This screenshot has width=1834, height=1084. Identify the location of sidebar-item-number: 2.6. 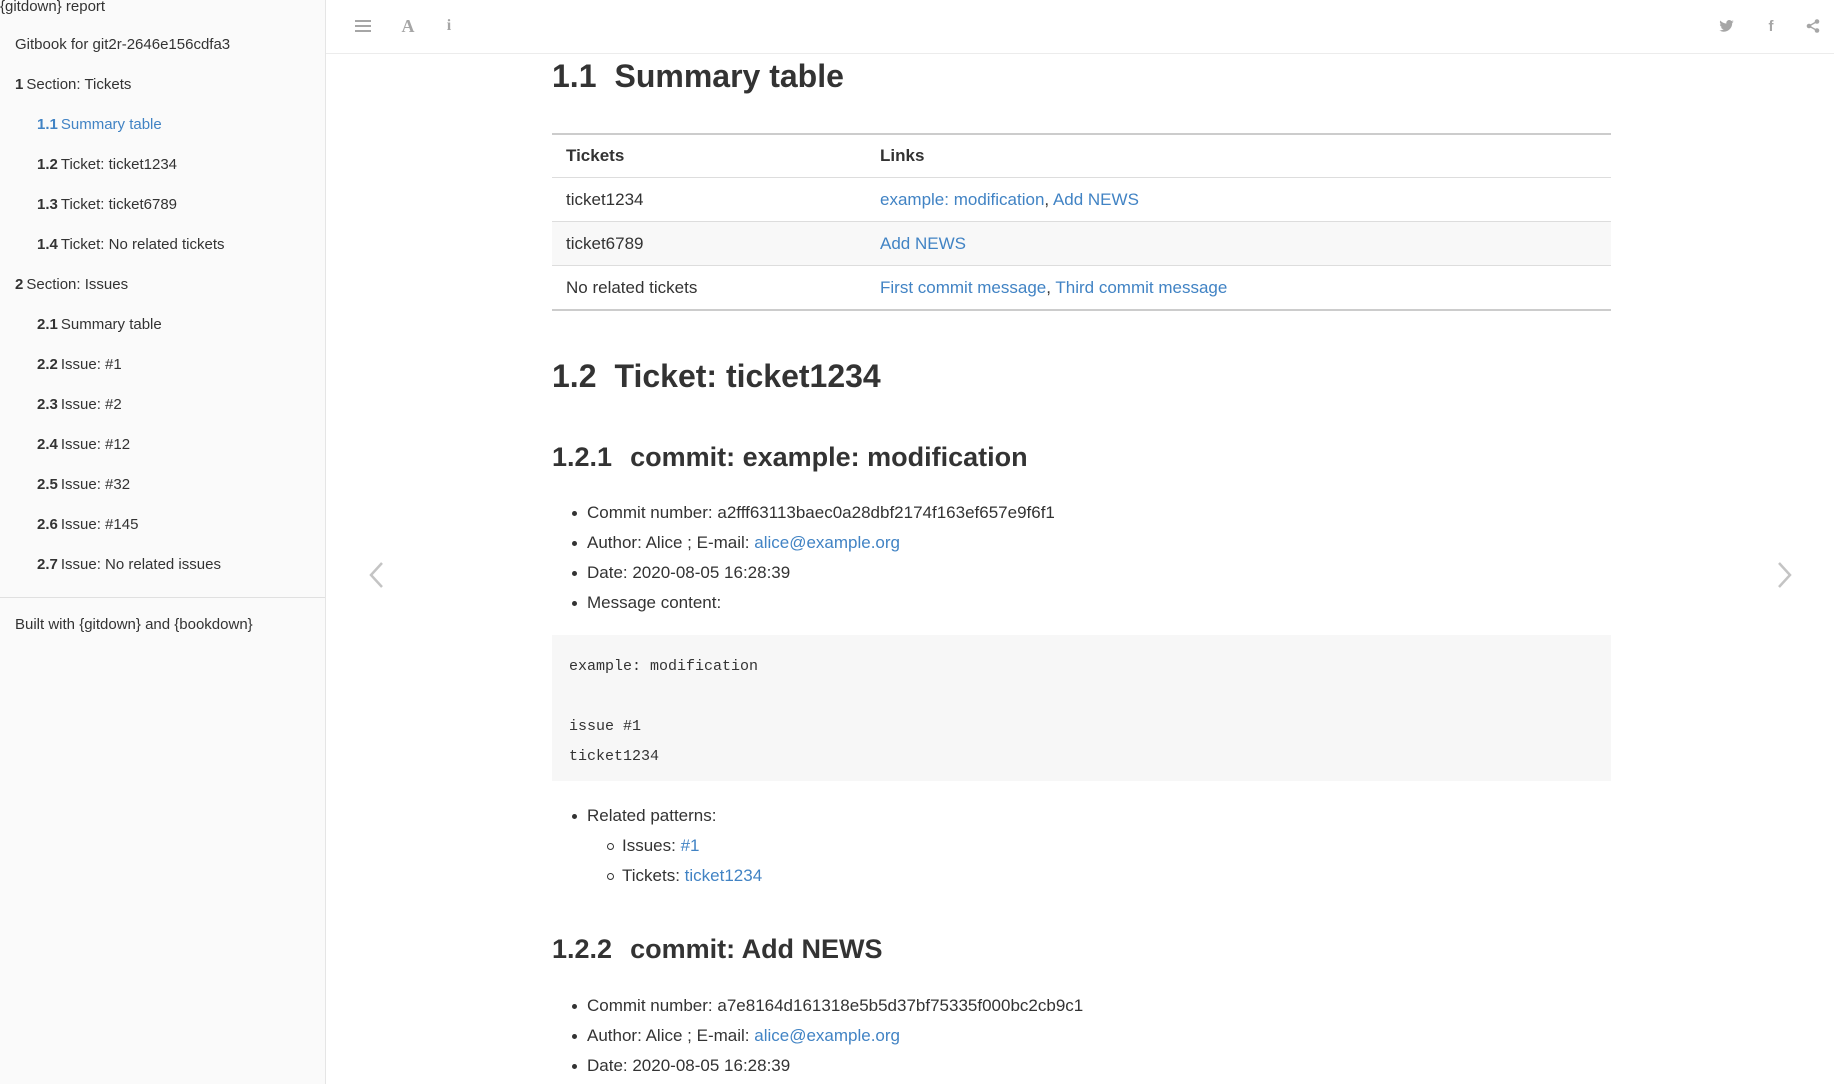
(47, 524).